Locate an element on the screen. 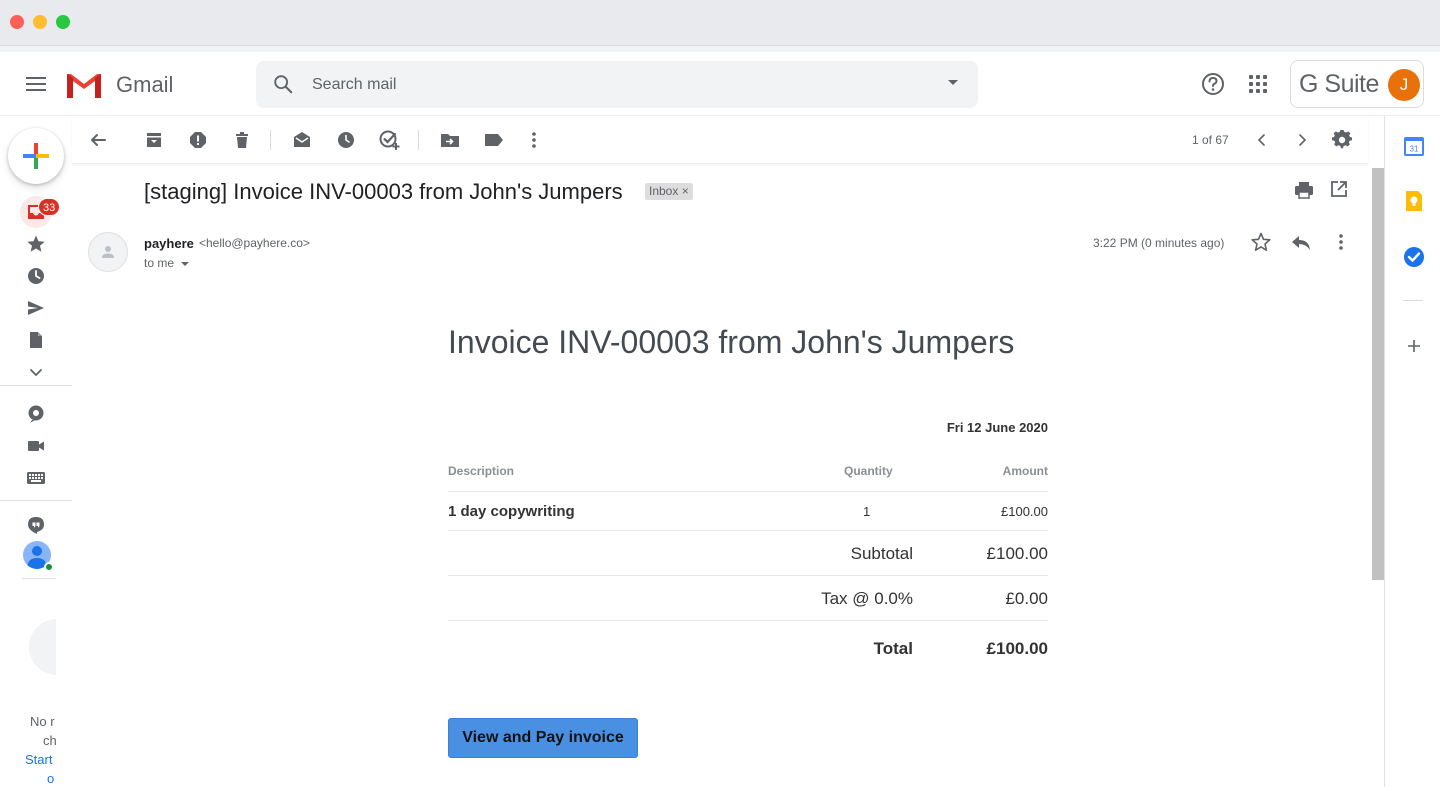 Image resolution: width=1440 pixels, height=787 pixels. inbox-unread-badge: 33 is located at coordinates (49, 207).